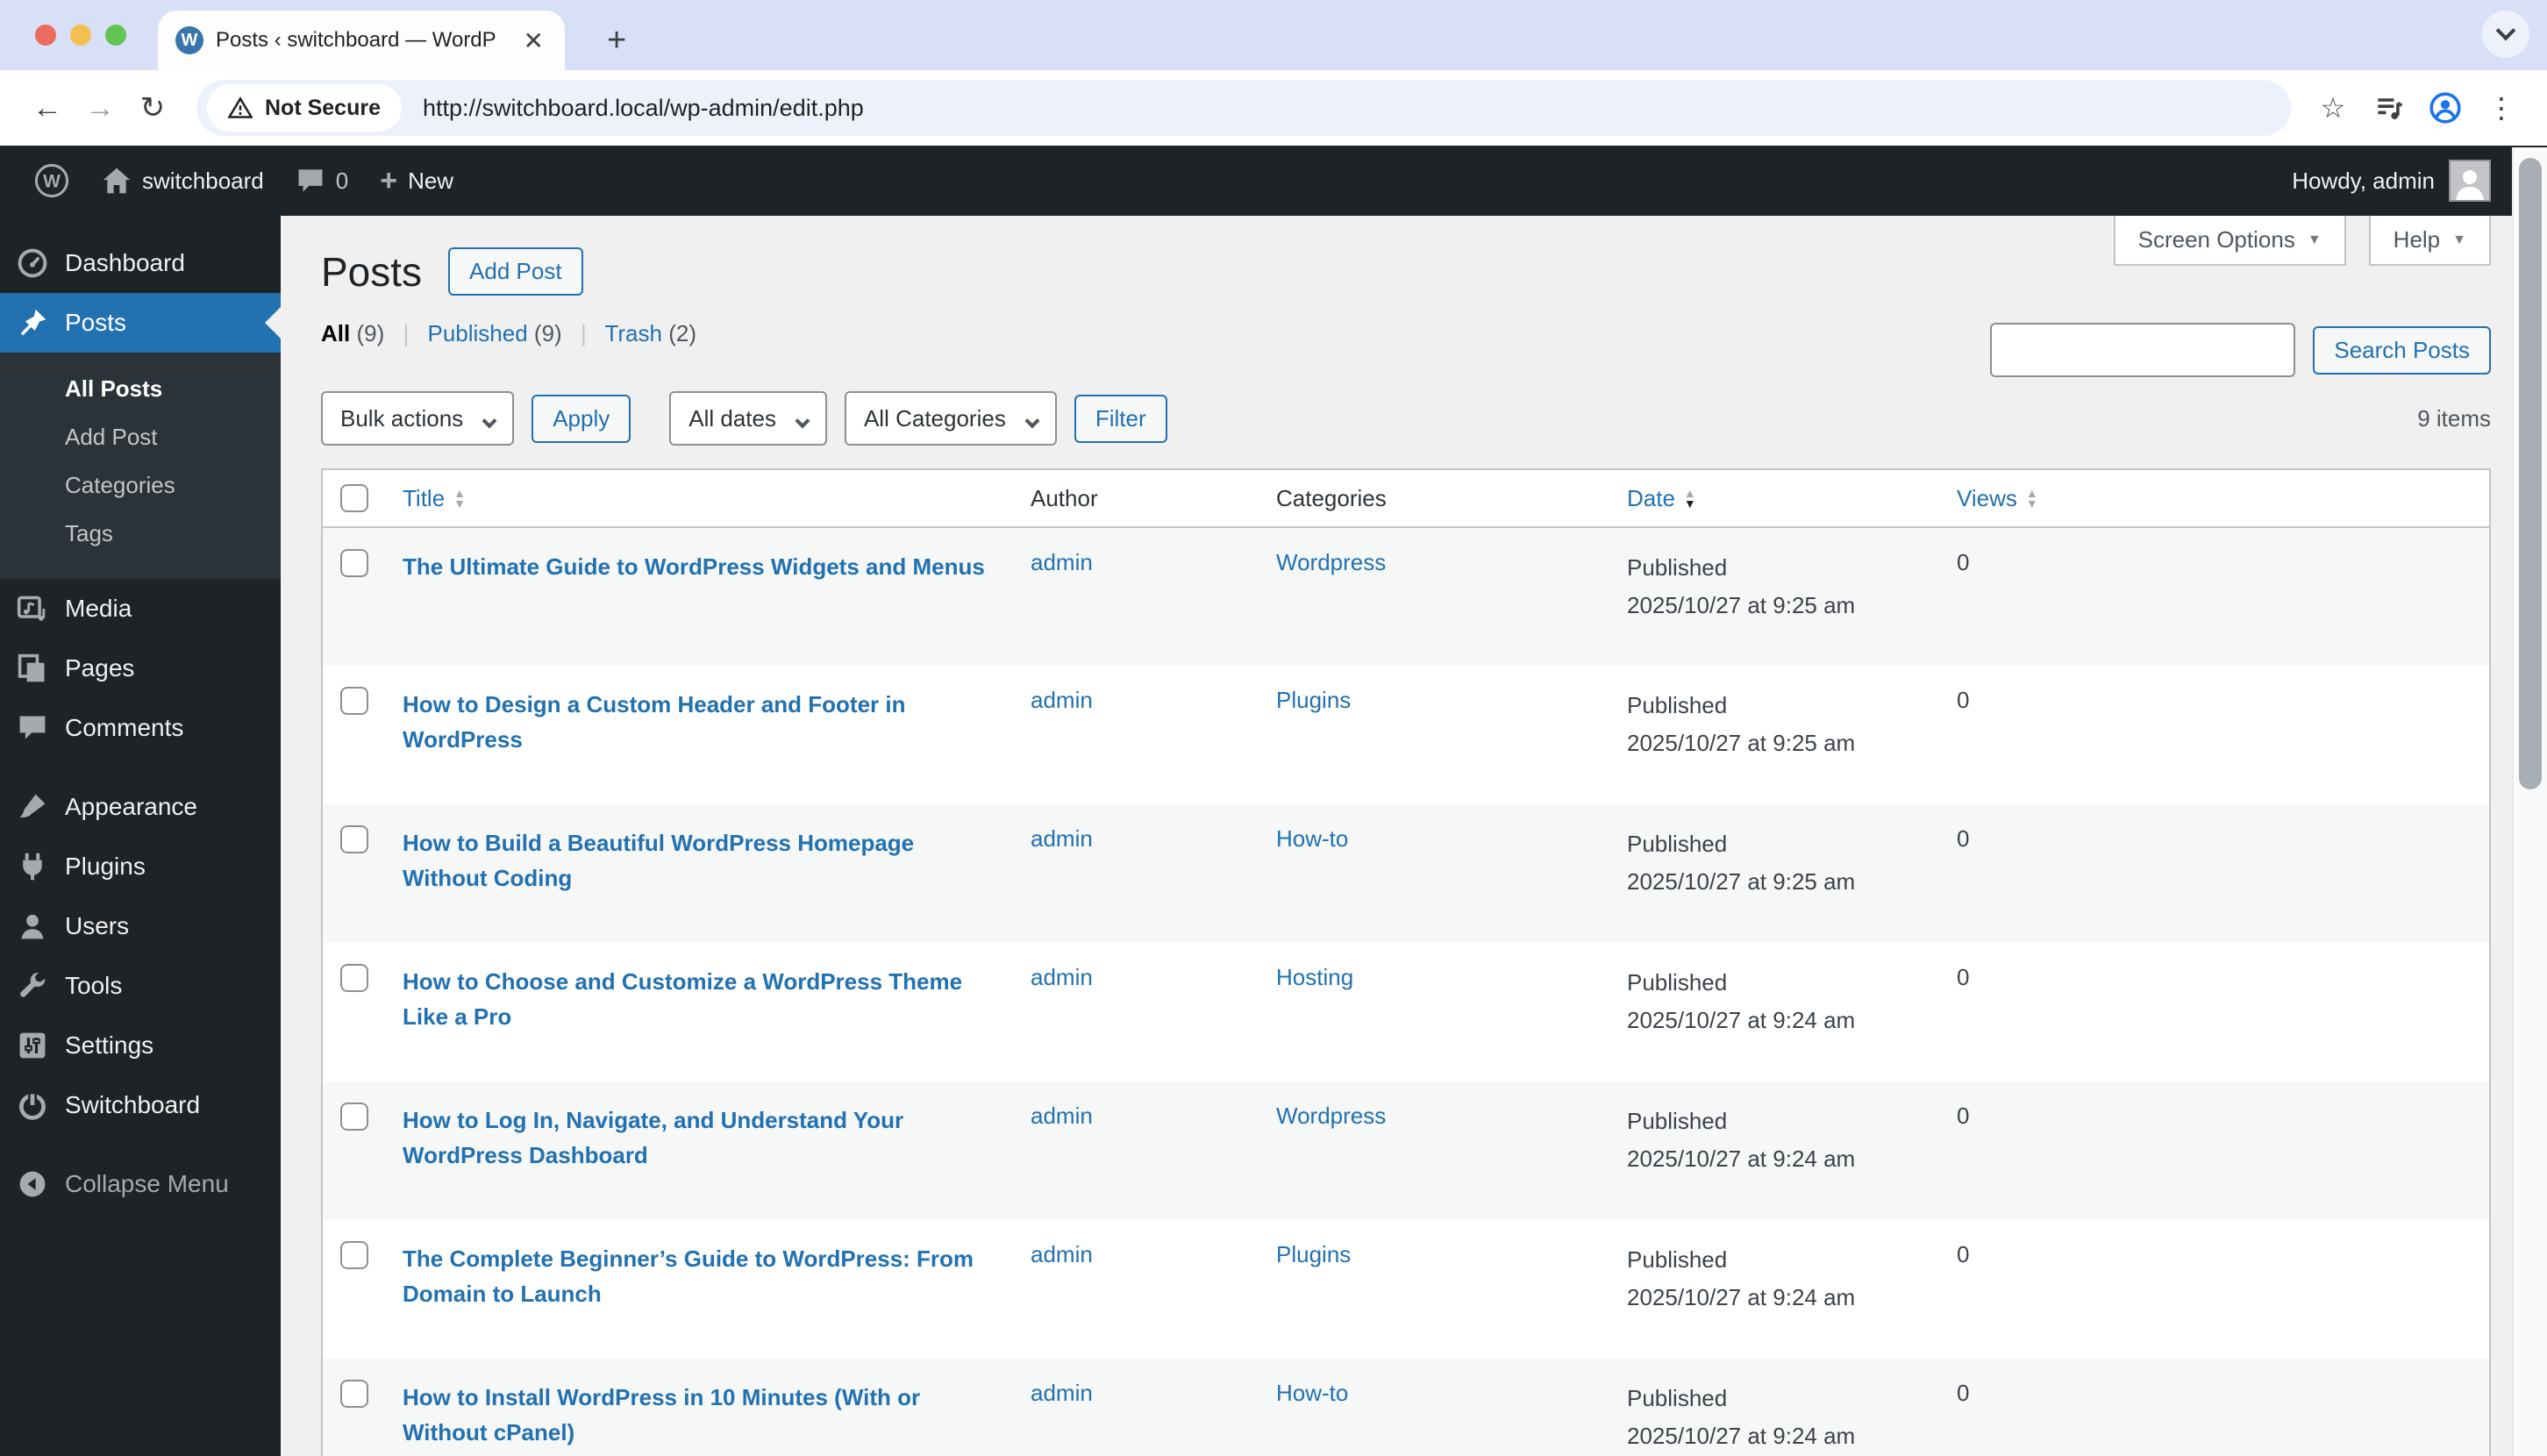 Image resolution: width=2547 pixels, height=1456 pixels. What do you see at coordinates (140, 1105) in the screenshot?
I see `sidebar-item-switchboard: Switchboard` at bounding box center [140, 1105].